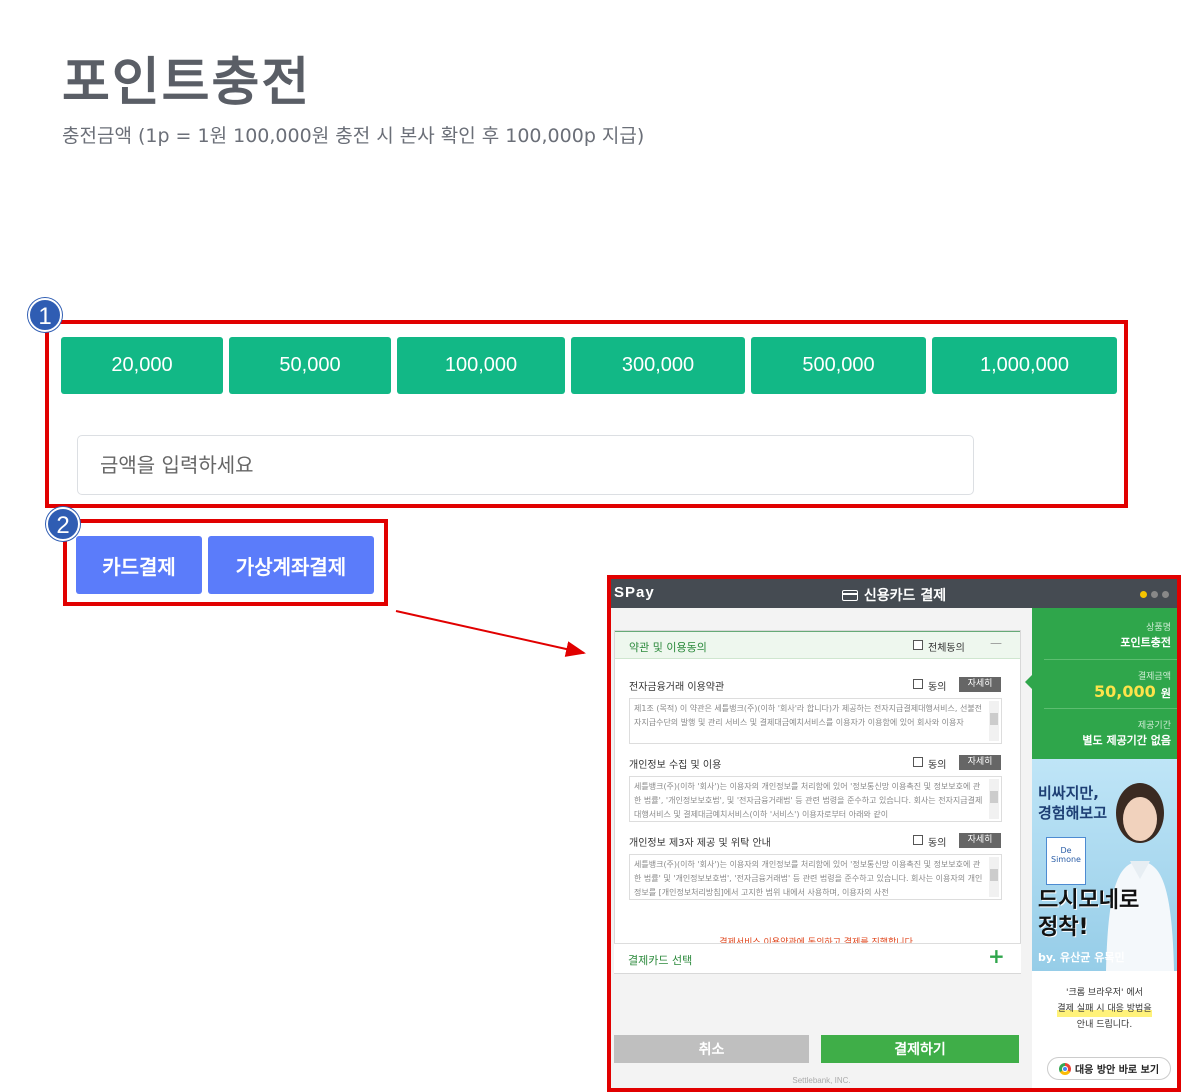  What do you see at coordinates (187, 83) in the screenshot?
I see `page-title: 포인트충전` at bounding box center [187, 83].